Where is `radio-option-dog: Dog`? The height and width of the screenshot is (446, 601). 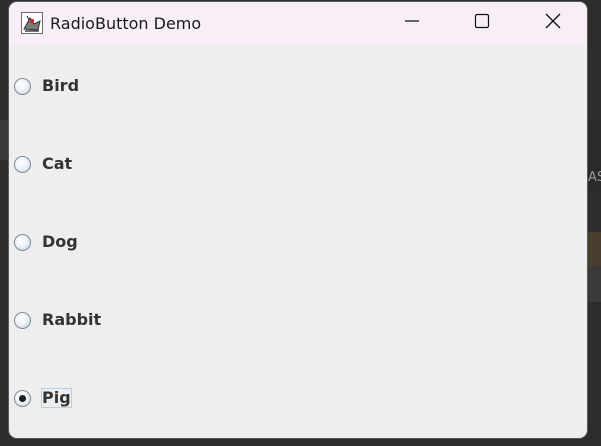 radio-option-dog: Dog is located at coordinates (46, 242).